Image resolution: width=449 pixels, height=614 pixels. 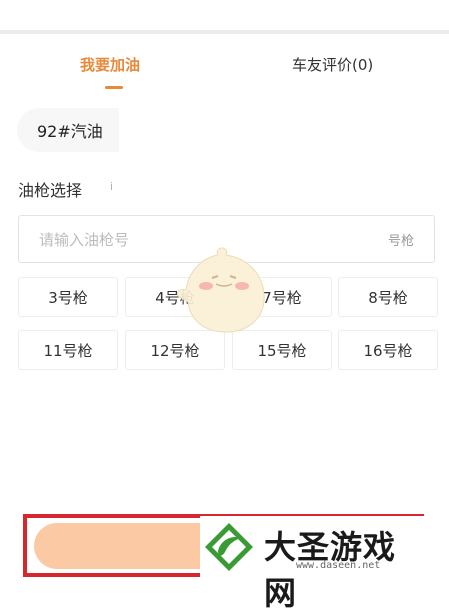 I want to click on nozzle-button-8: 8号枪, so click(x=388, y=297).